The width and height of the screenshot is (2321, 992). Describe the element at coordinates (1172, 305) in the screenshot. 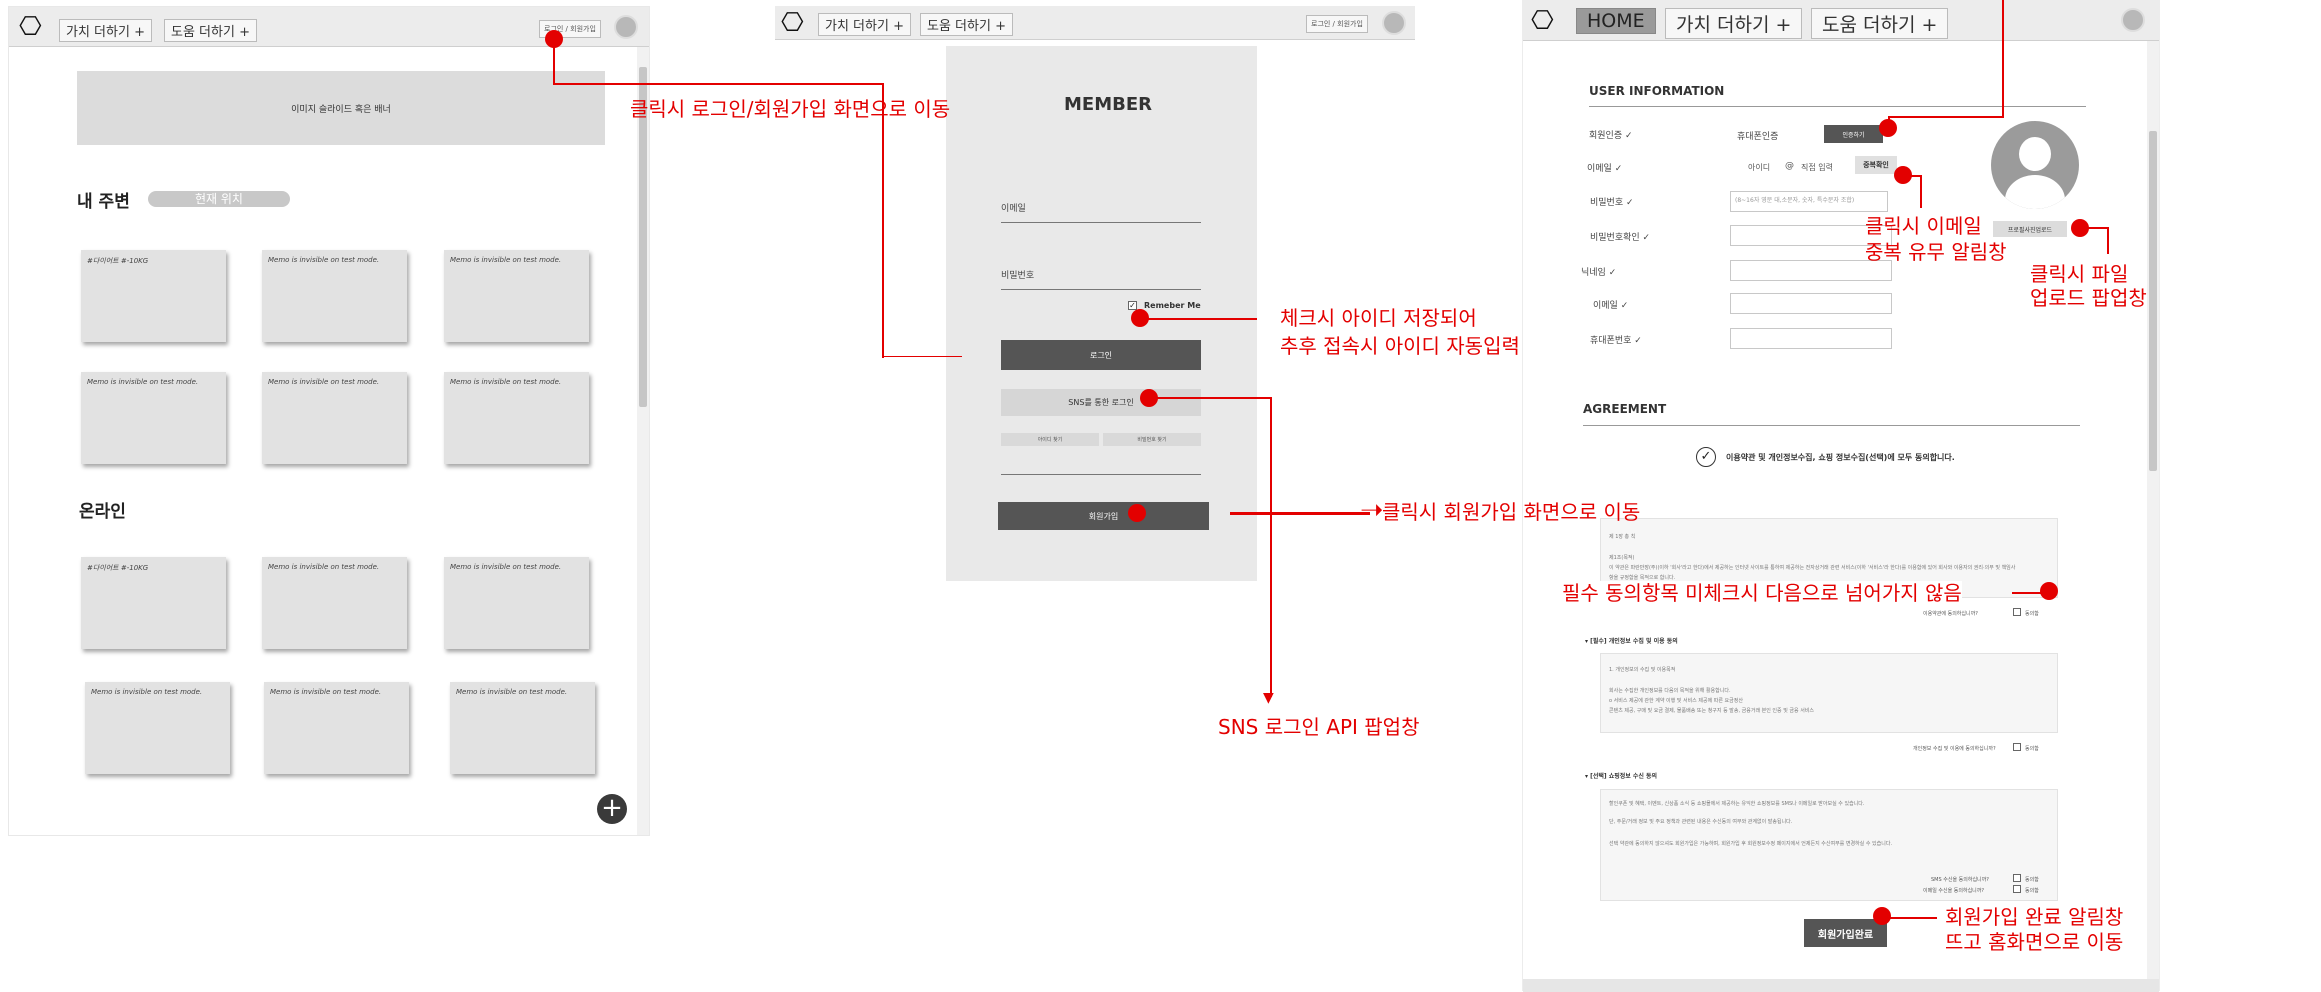

I see `remember-me-label: Remeber Me` at that location.